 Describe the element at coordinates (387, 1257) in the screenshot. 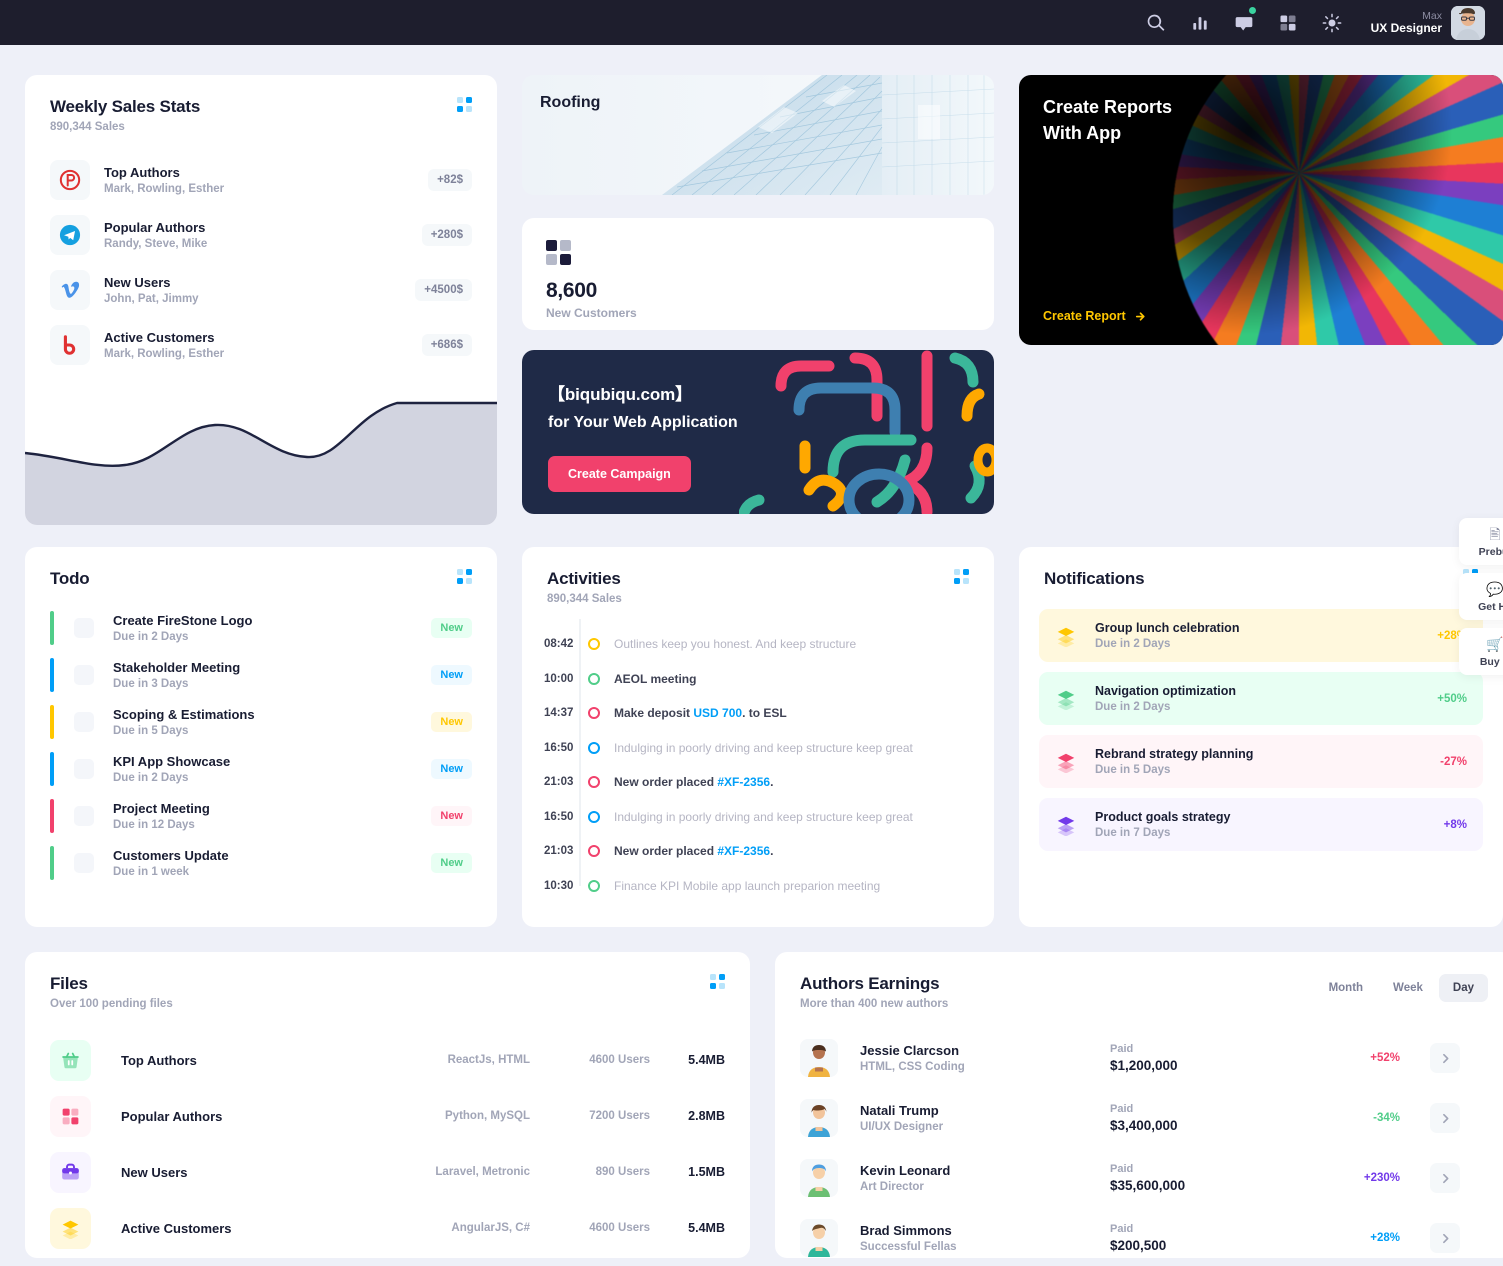

I see `table-row` at that location.